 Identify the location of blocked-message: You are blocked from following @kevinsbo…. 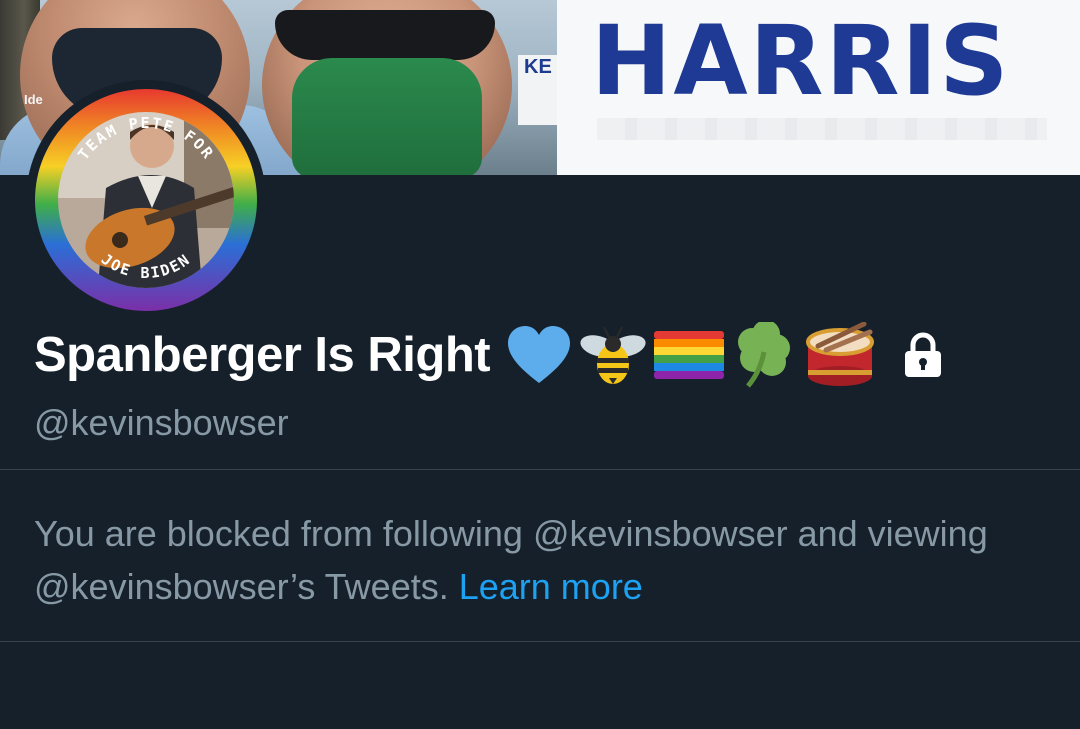
(544, 560).